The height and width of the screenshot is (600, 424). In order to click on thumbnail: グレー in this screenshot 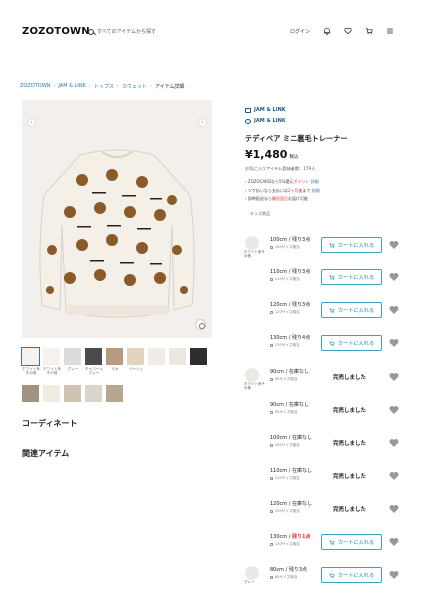, I will do `click(72, 359)`.